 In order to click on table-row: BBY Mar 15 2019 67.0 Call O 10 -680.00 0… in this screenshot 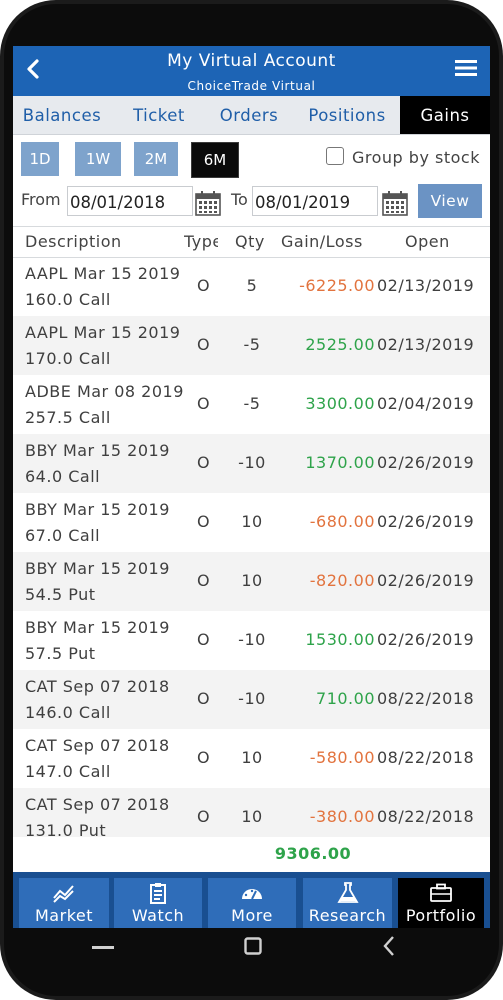, I will do `click(251, 522)`.